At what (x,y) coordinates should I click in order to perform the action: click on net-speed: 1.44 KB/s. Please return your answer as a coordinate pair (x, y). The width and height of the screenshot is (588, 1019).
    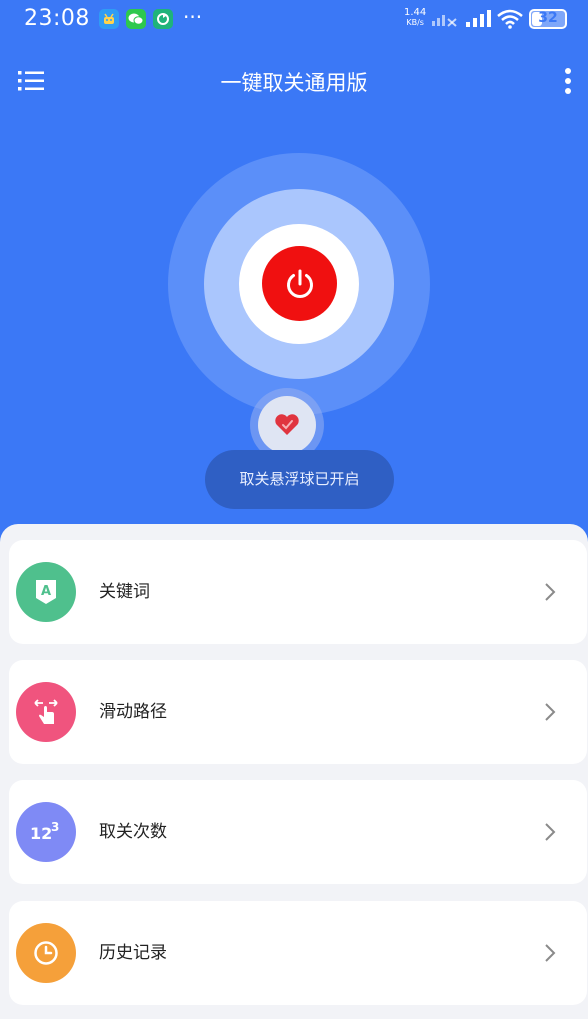
    Looking at the image, I should click on (415, 18).